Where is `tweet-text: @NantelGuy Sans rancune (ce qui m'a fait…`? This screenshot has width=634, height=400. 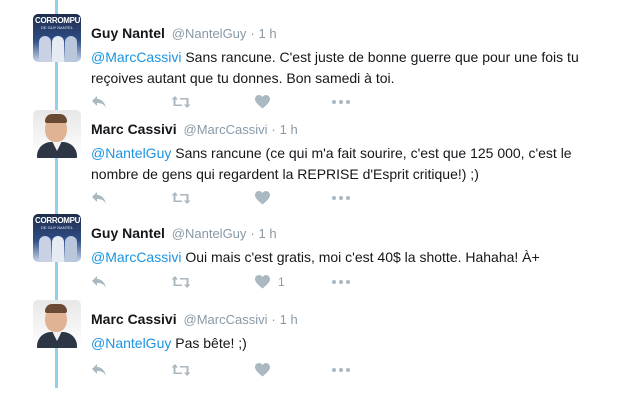 tweet-text: @NantelGuy Sans rancune (ce qui m'a fait… is located at coordinates (351, 164).